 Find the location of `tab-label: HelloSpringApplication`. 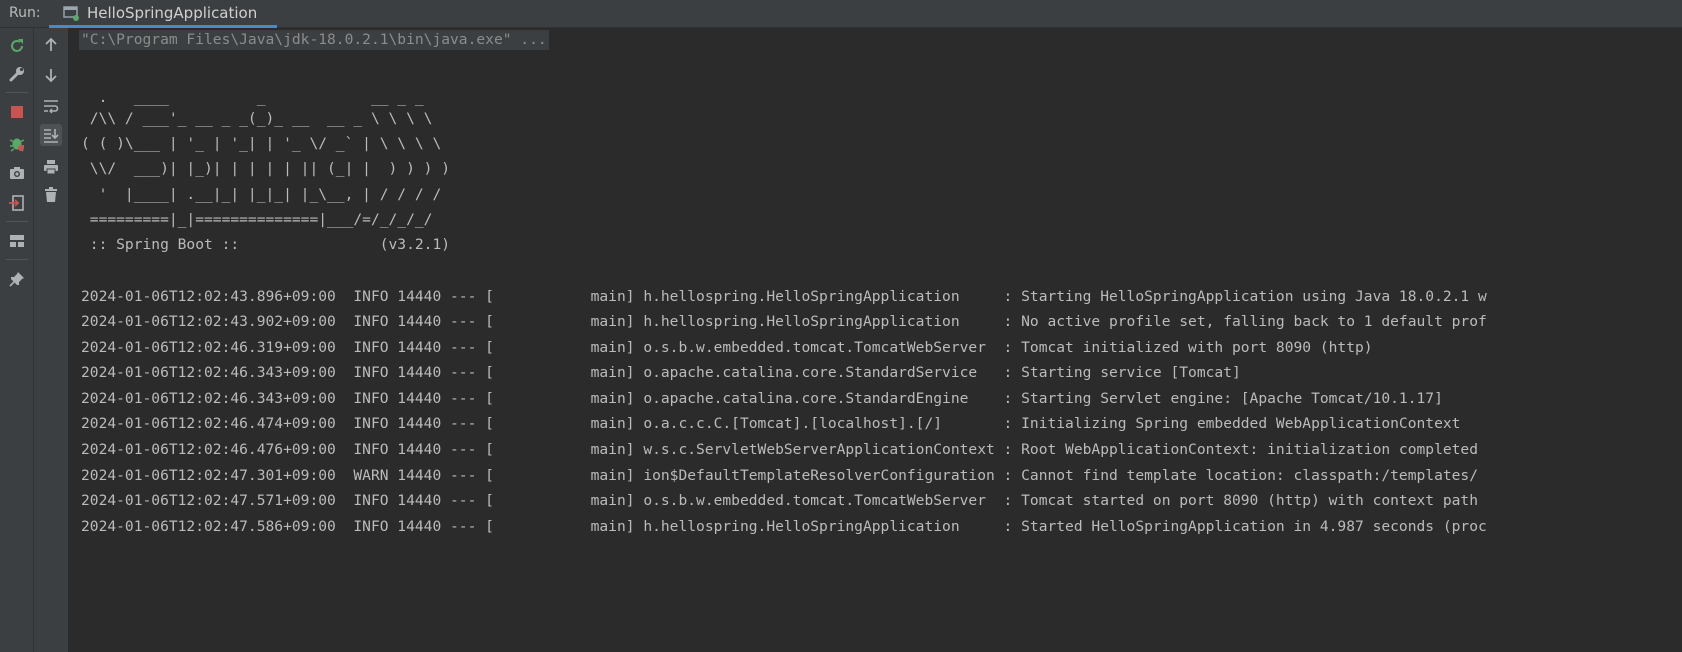

tab-label: HelloSpringApplication is located at coordinates (172, 13).